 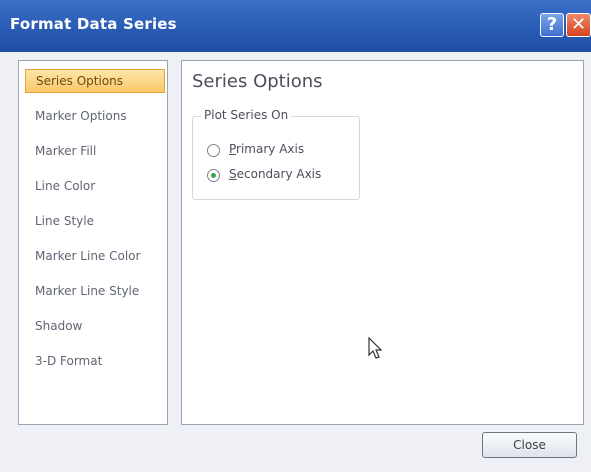 I want to click on nav-item-line-color: Line Color, so click(x=95, y=186).